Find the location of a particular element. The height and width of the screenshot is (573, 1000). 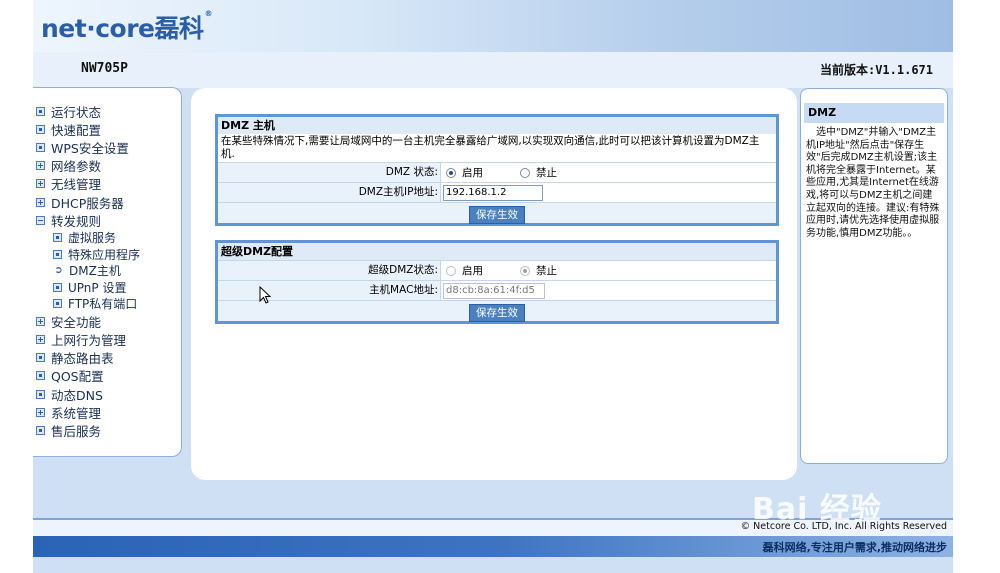

super-dmz-mac-row: 主机MAC地址: d8:cb:8a:61:4f:d5 is located at coordinates (497, 290).